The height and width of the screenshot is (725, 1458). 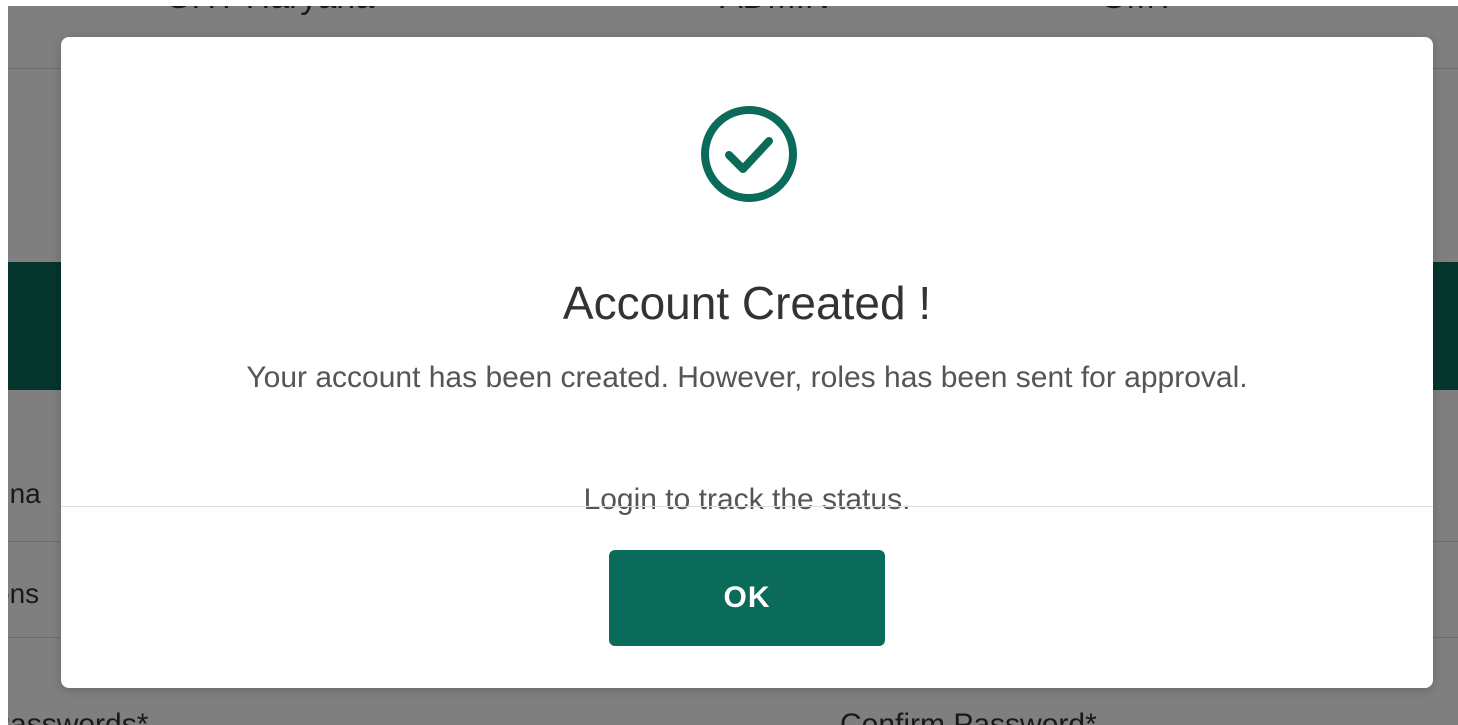 I want to click on dialog-divider, so click(x=747, y=506).